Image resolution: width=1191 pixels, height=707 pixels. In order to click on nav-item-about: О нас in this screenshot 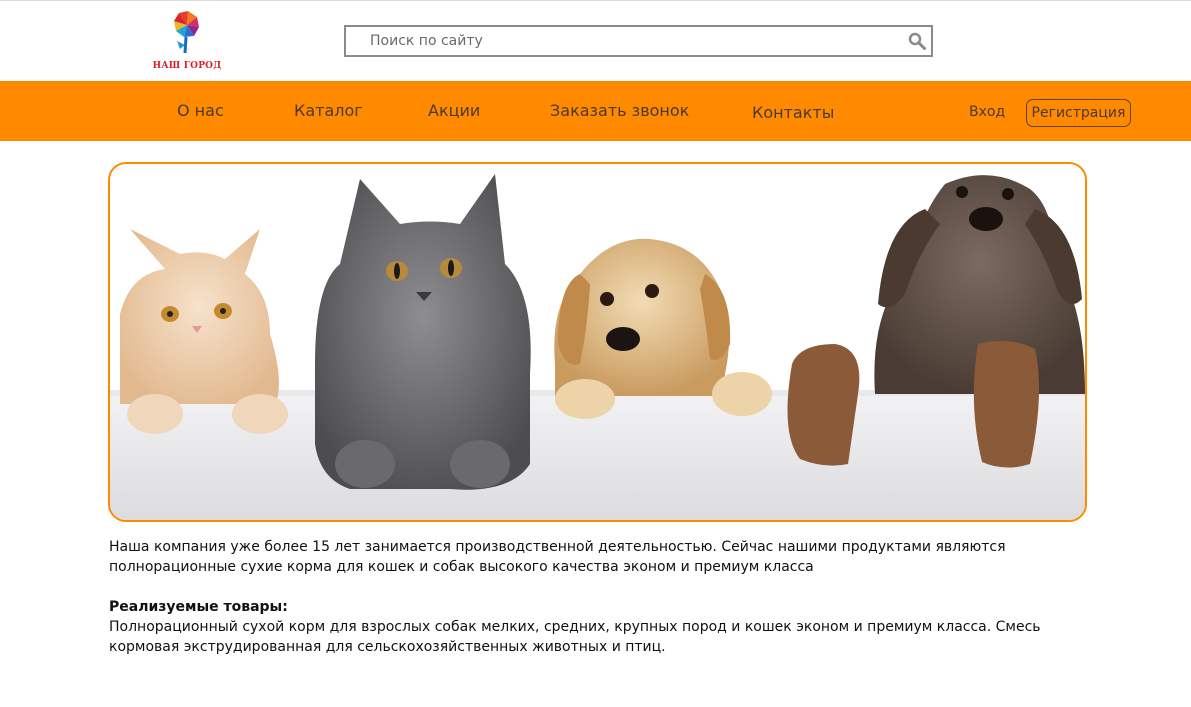, I will do `click(200, 110)`.